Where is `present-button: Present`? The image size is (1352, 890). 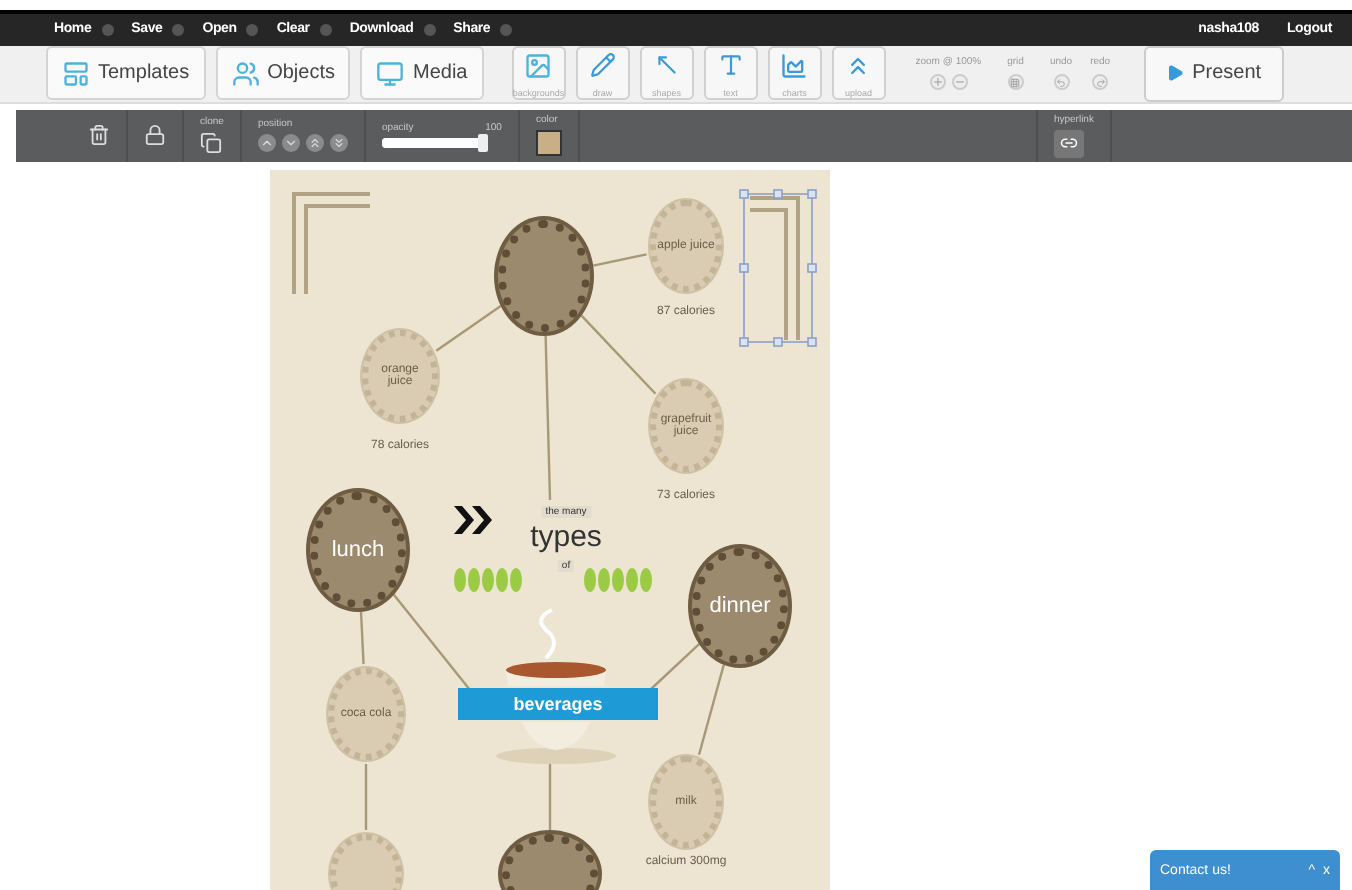
present-button: Present is located at coordinates (1214, 73).